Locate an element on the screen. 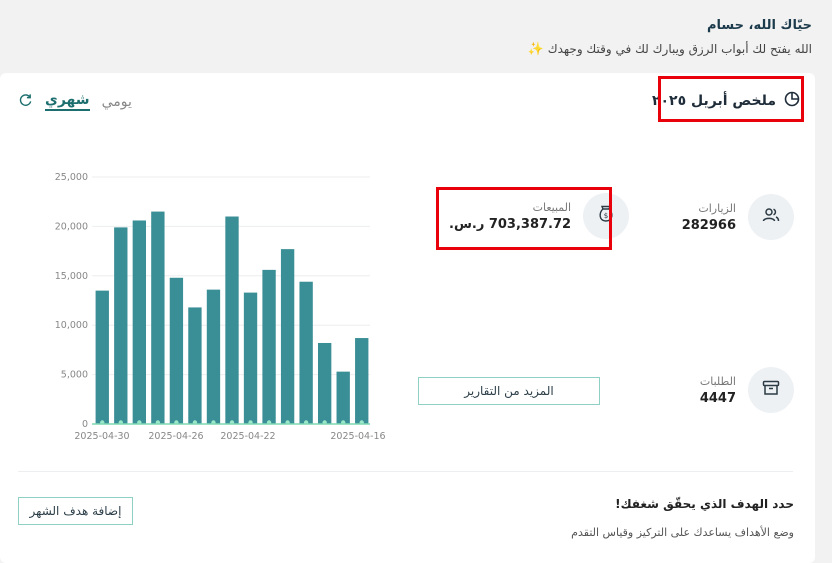 This screenshot has width=832, height=563. greeting-title: حيّاك الله، حسام is located at coordinates (759, 25).